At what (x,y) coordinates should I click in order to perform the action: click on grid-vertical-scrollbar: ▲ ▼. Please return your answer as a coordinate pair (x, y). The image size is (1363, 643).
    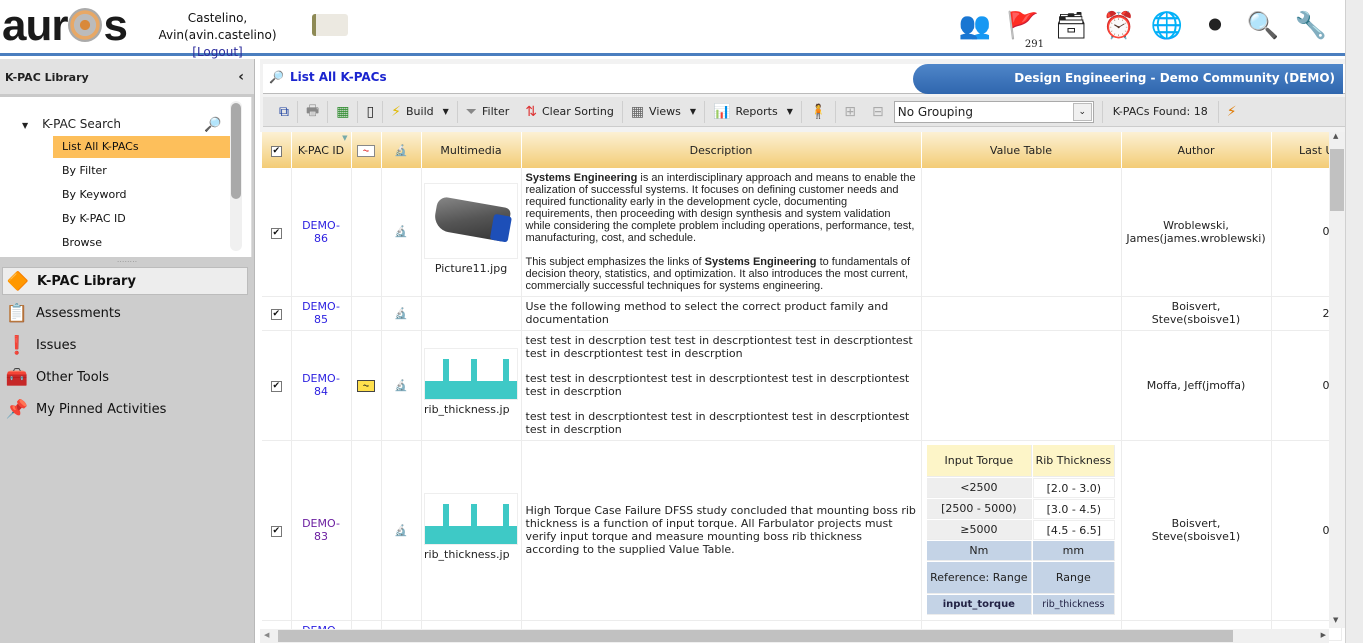
    Looking at the image, I should click on (1337, 380).